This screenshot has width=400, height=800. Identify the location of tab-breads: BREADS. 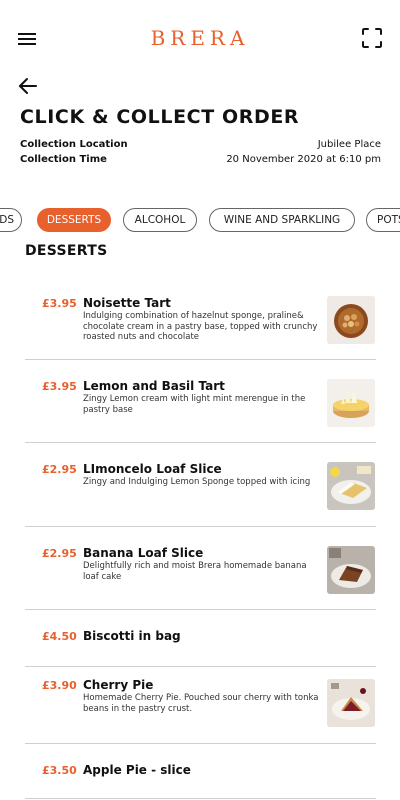
(11, 220).